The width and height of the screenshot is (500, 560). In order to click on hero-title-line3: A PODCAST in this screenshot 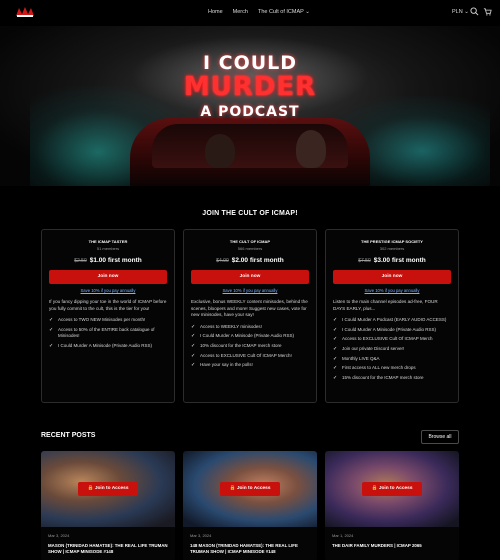, I will do `click(250, 112)`.